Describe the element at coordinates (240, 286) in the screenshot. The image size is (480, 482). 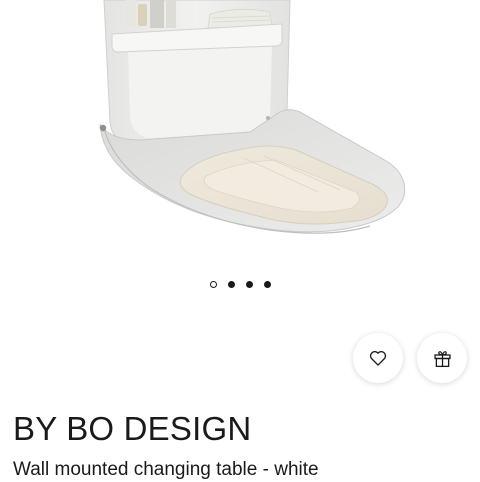
I see `carousel-pagination` at that location.